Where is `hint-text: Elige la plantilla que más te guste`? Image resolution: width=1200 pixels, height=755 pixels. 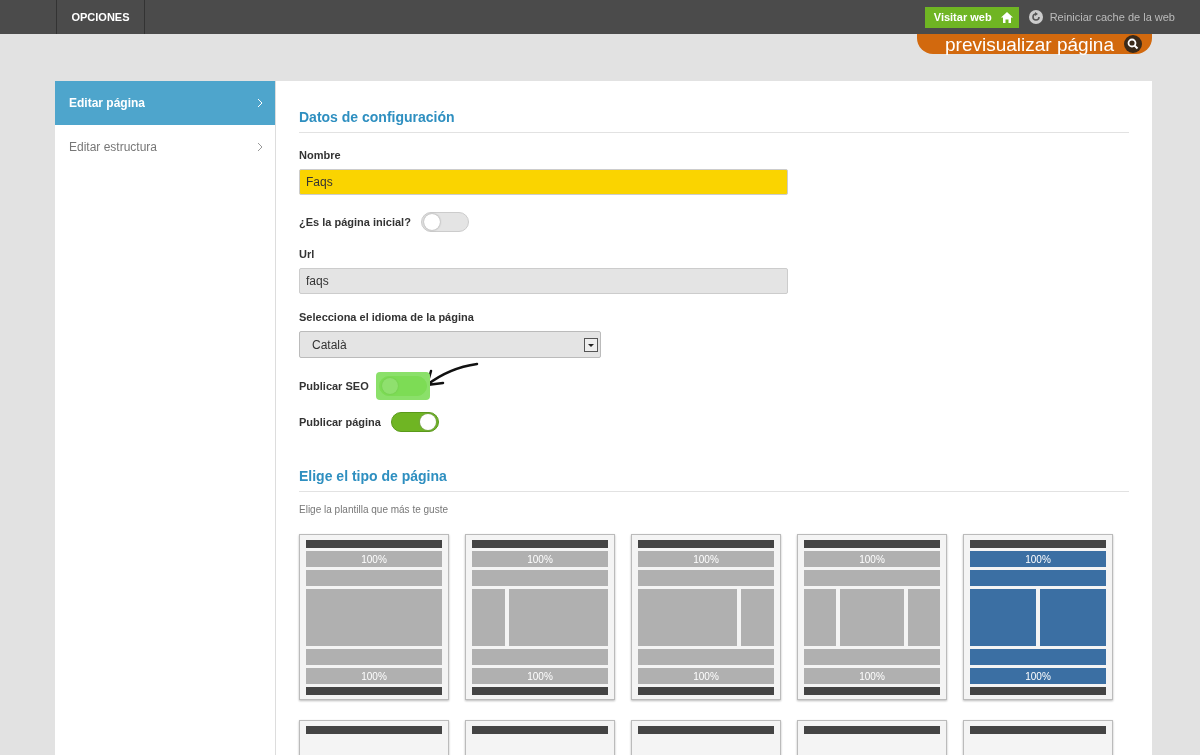
hint-text: Elige la plantilla que más te guste is located at coordinates (374, 509).